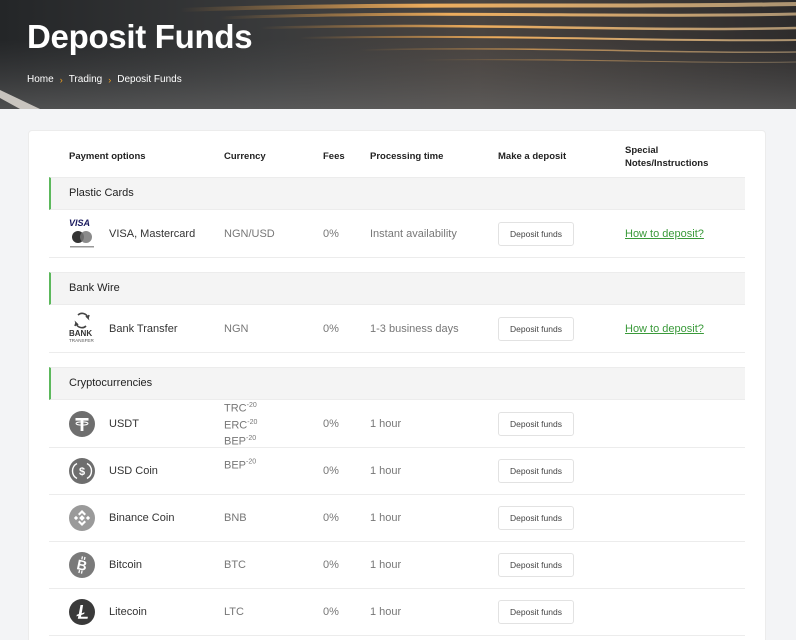 The height and width of the screenshot is (640, 796). Describe the element at coordinates (249, 233) in the screenshot. I see `currency-value: NGN/USD` at that location.